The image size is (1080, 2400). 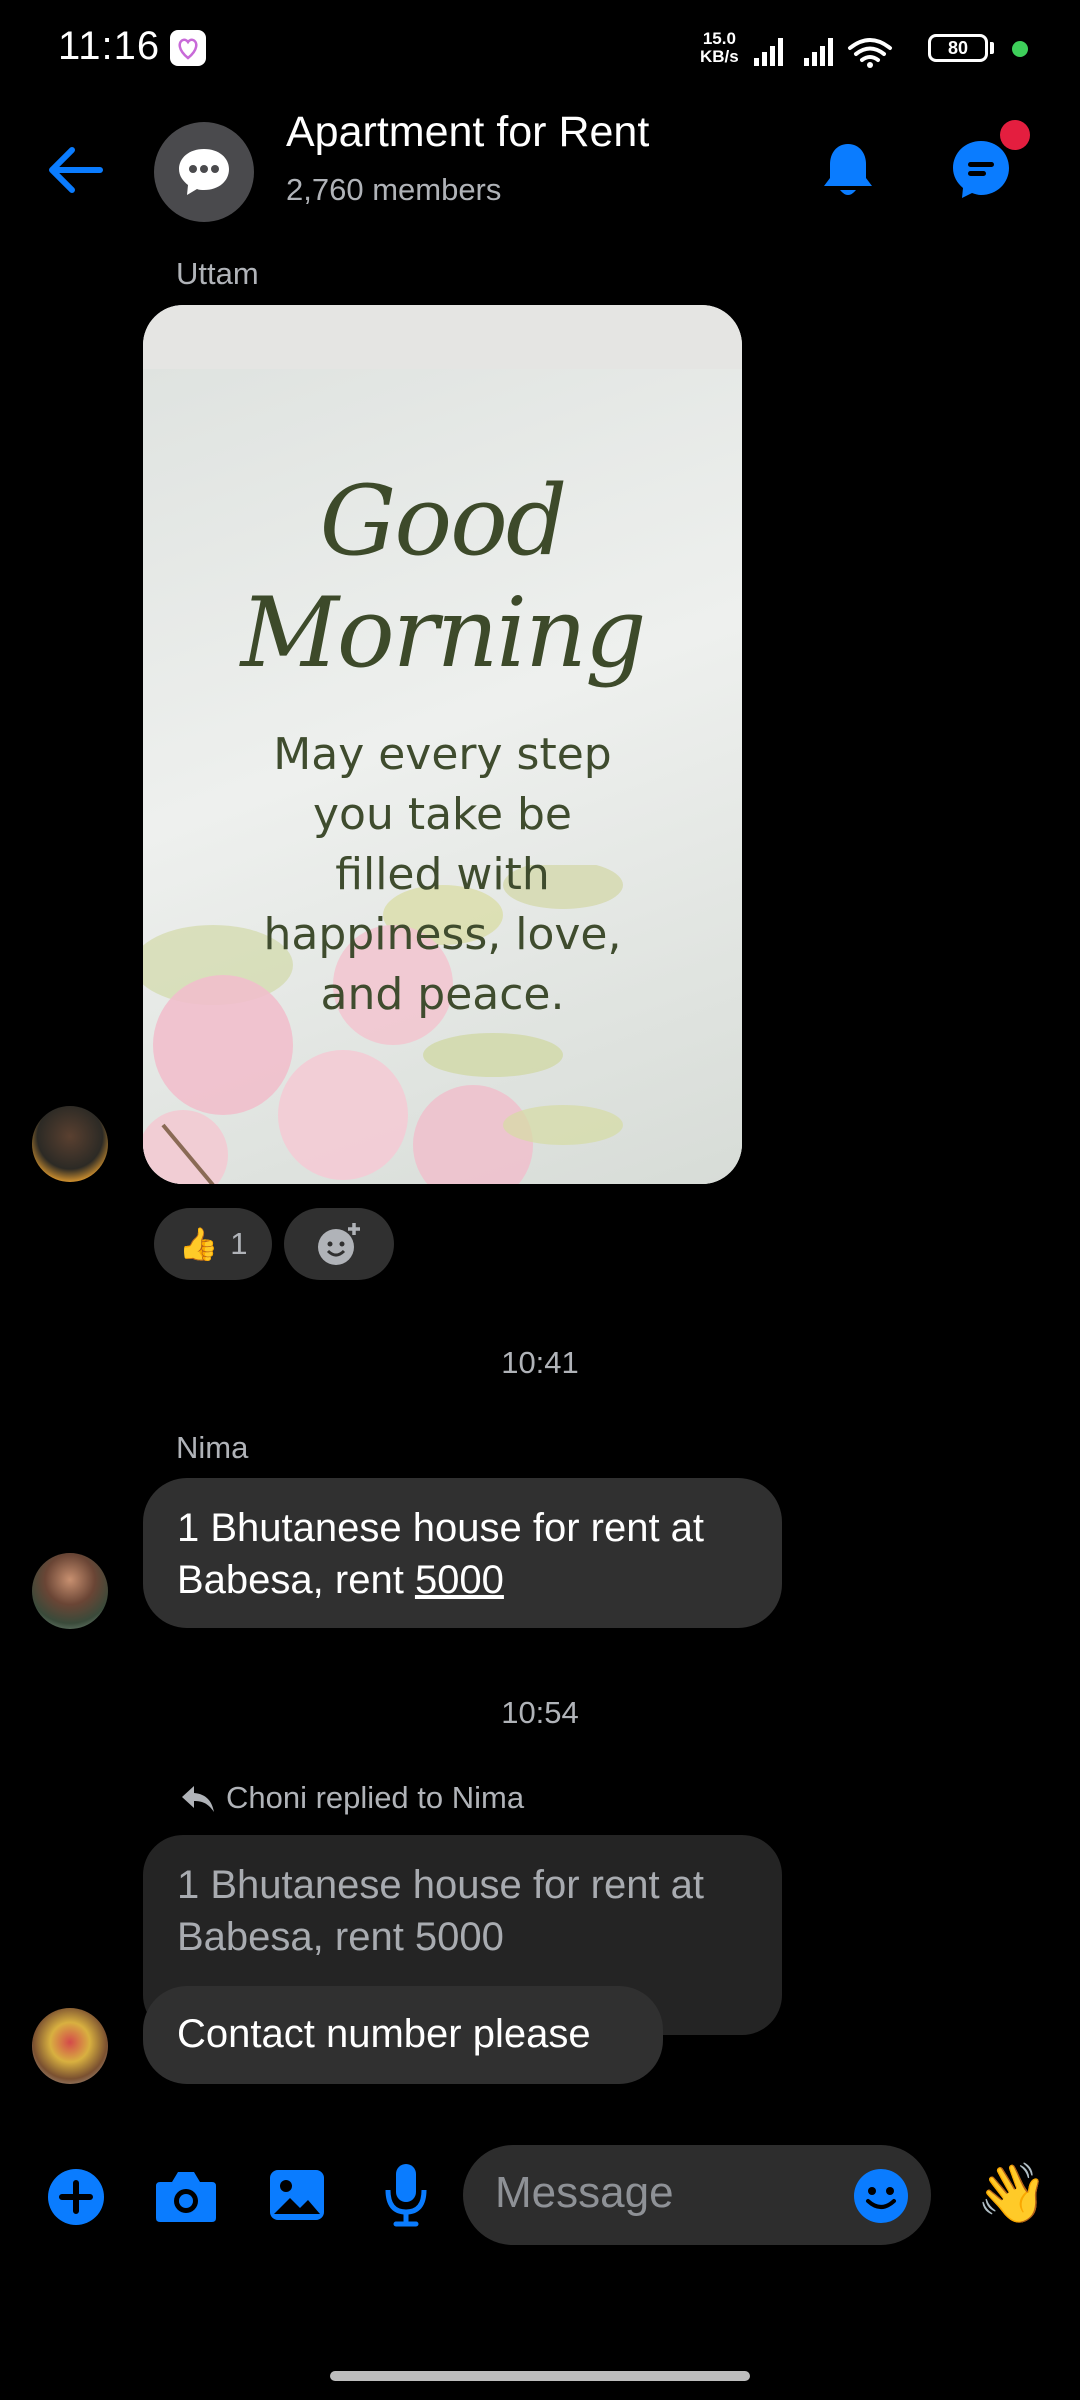 What do you see at coordinates (870, 50) in the screenshot?
I see `wifi-icon` at bounding box center [870, 50].